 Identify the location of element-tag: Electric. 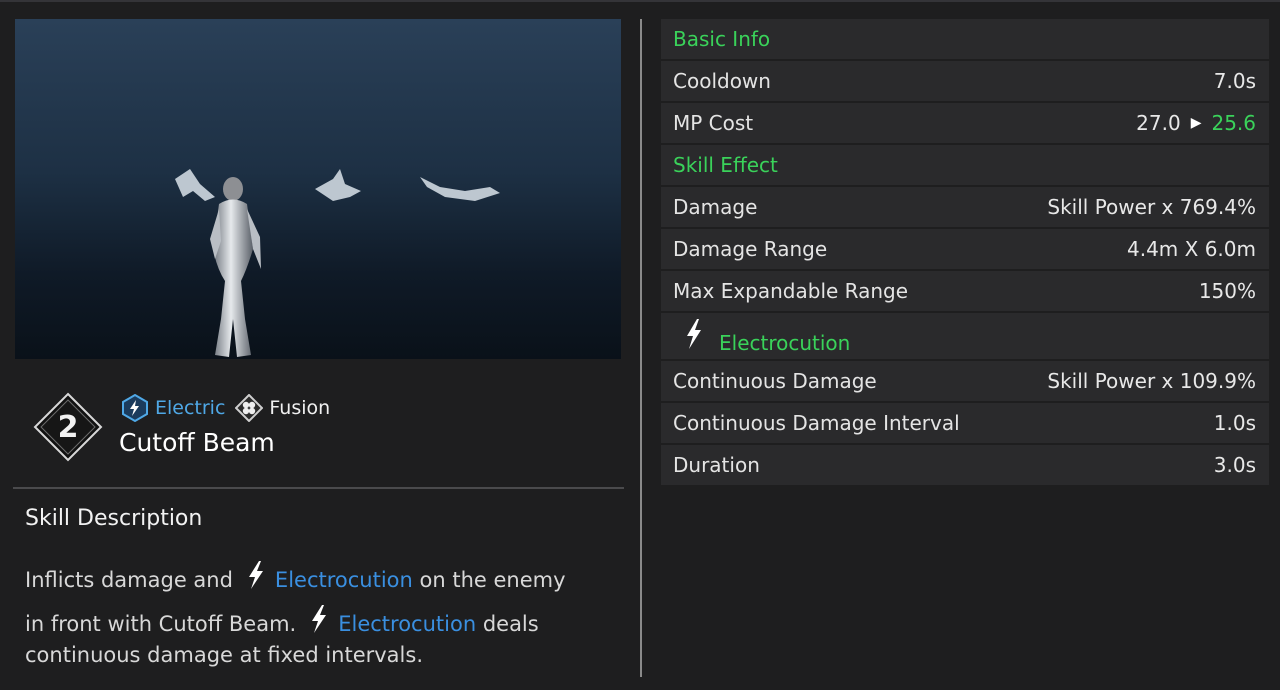
(173, 408).